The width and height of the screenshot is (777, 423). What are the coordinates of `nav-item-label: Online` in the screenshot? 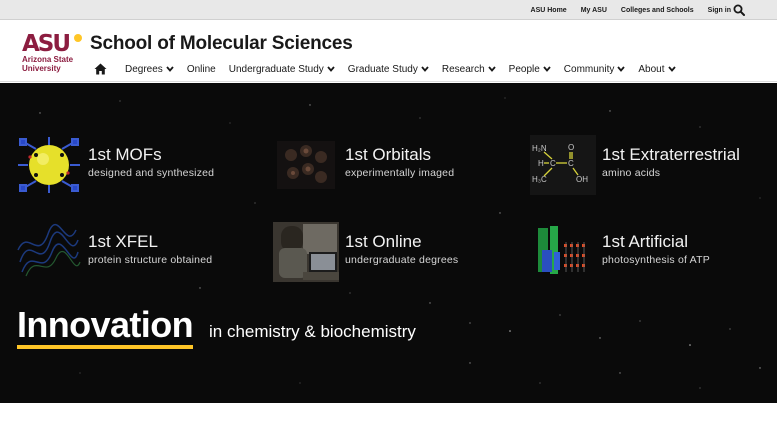 It's located at (201, 69).